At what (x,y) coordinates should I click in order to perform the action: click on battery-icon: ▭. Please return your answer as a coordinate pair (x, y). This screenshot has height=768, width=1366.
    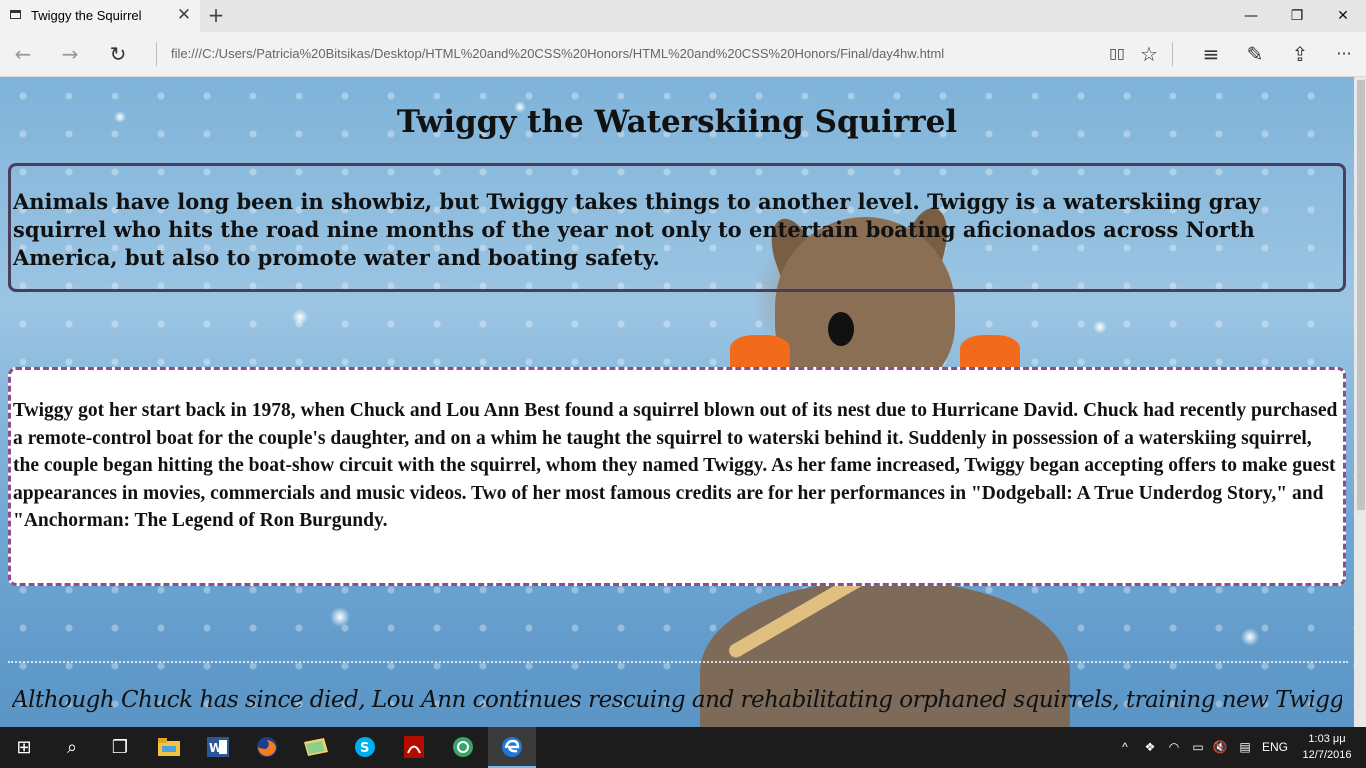
    Looking at the image, I should click on (1198, 747).